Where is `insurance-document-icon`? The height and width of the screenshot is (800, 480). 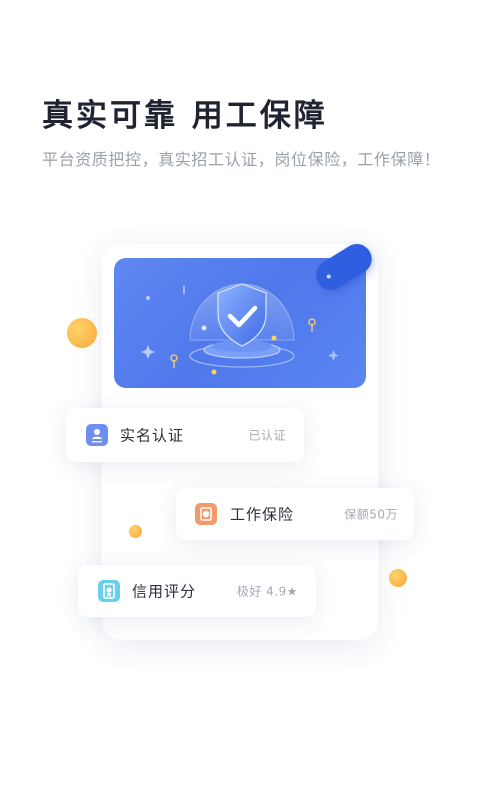 insurance-document-icon is located at coordinates (206, 514).